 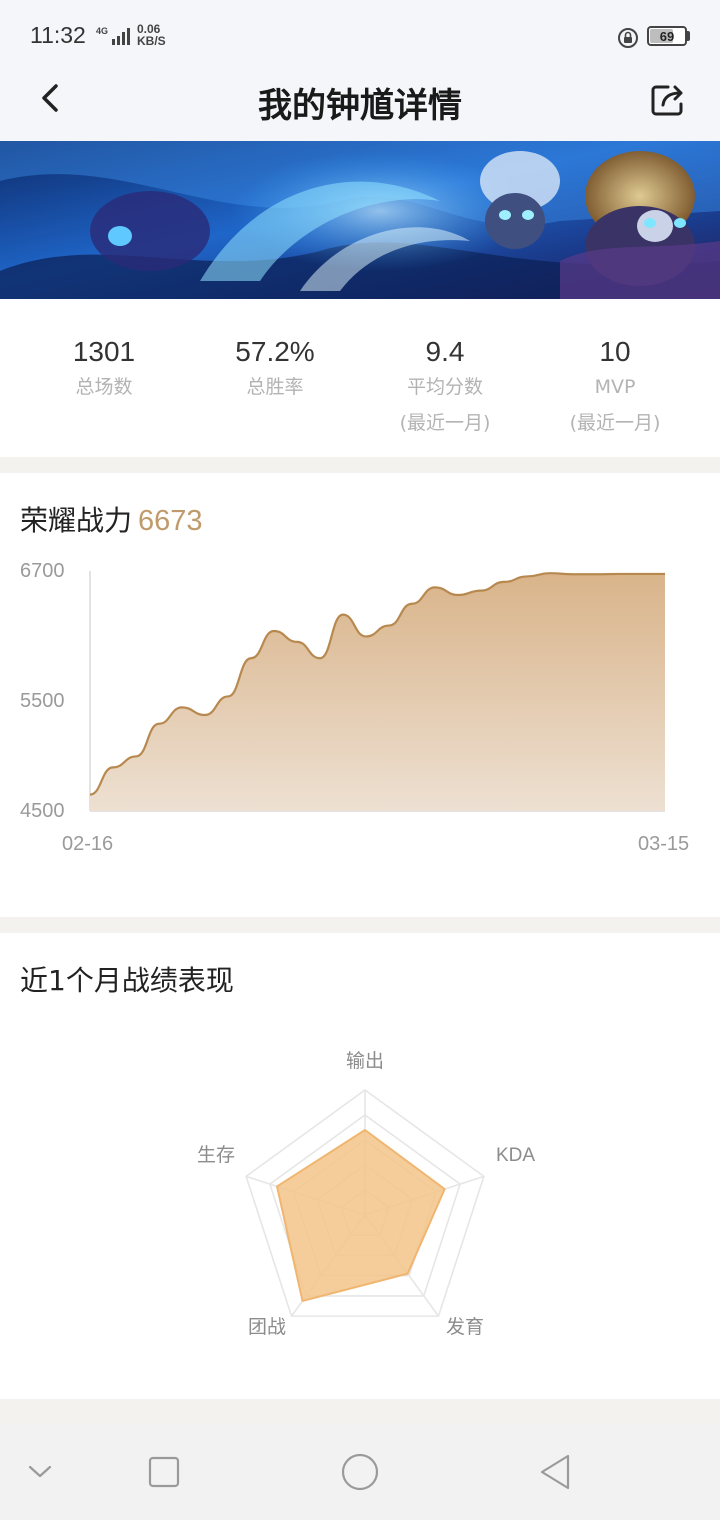 I want to click on stat-value: 57.2%, so click(x=275, y=351).